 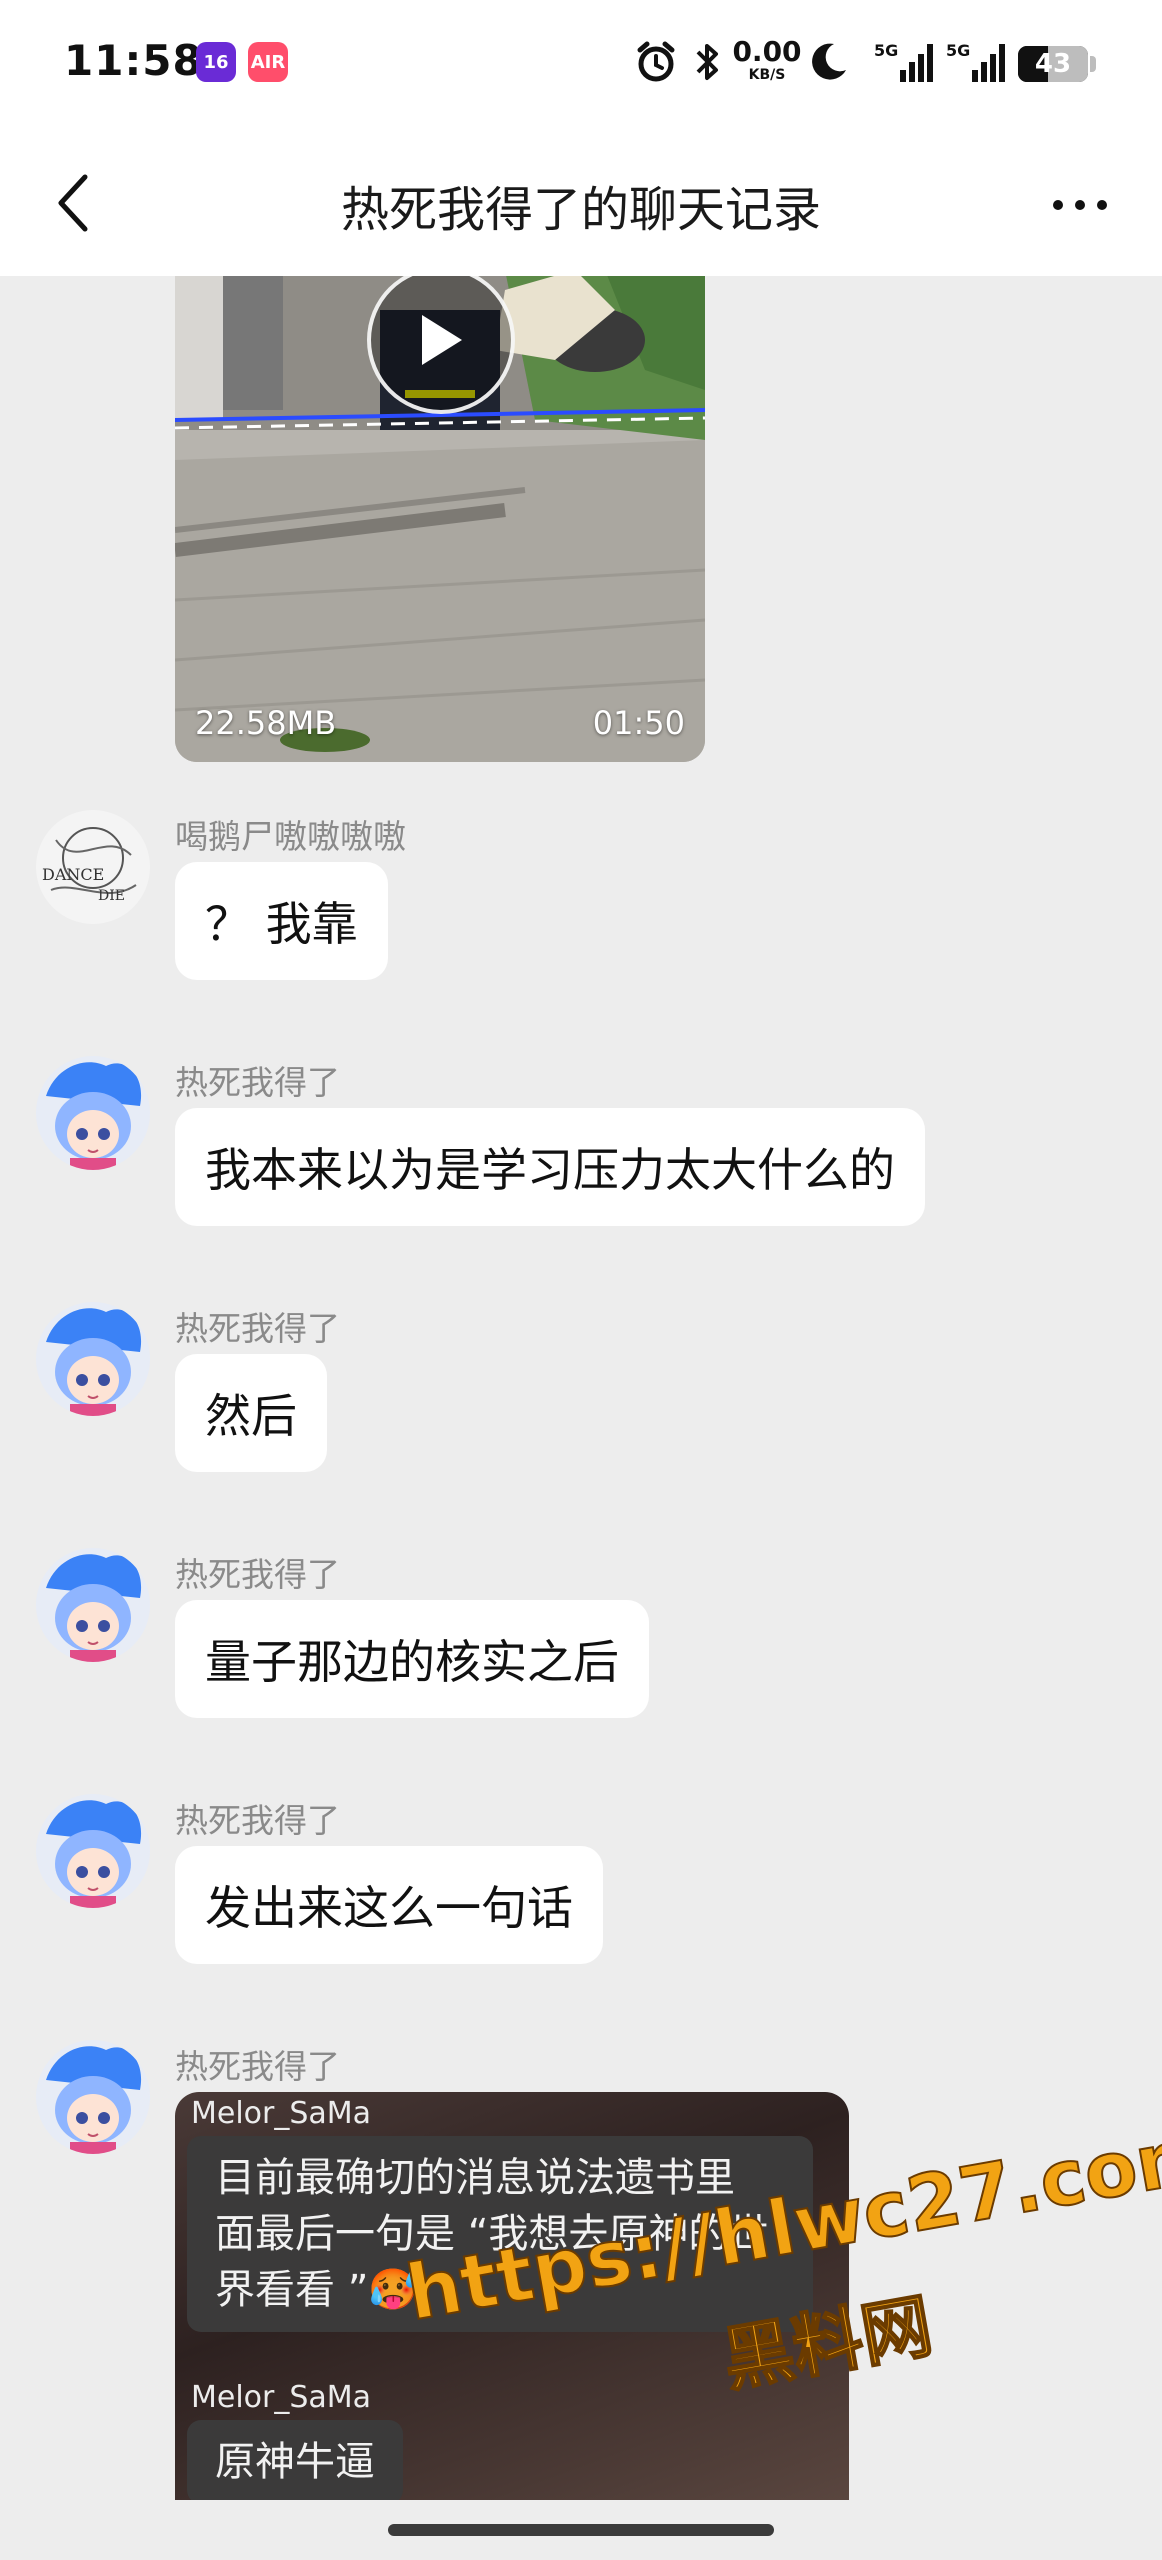 I want to click on alarm-icon, so click(x=656, y=62).